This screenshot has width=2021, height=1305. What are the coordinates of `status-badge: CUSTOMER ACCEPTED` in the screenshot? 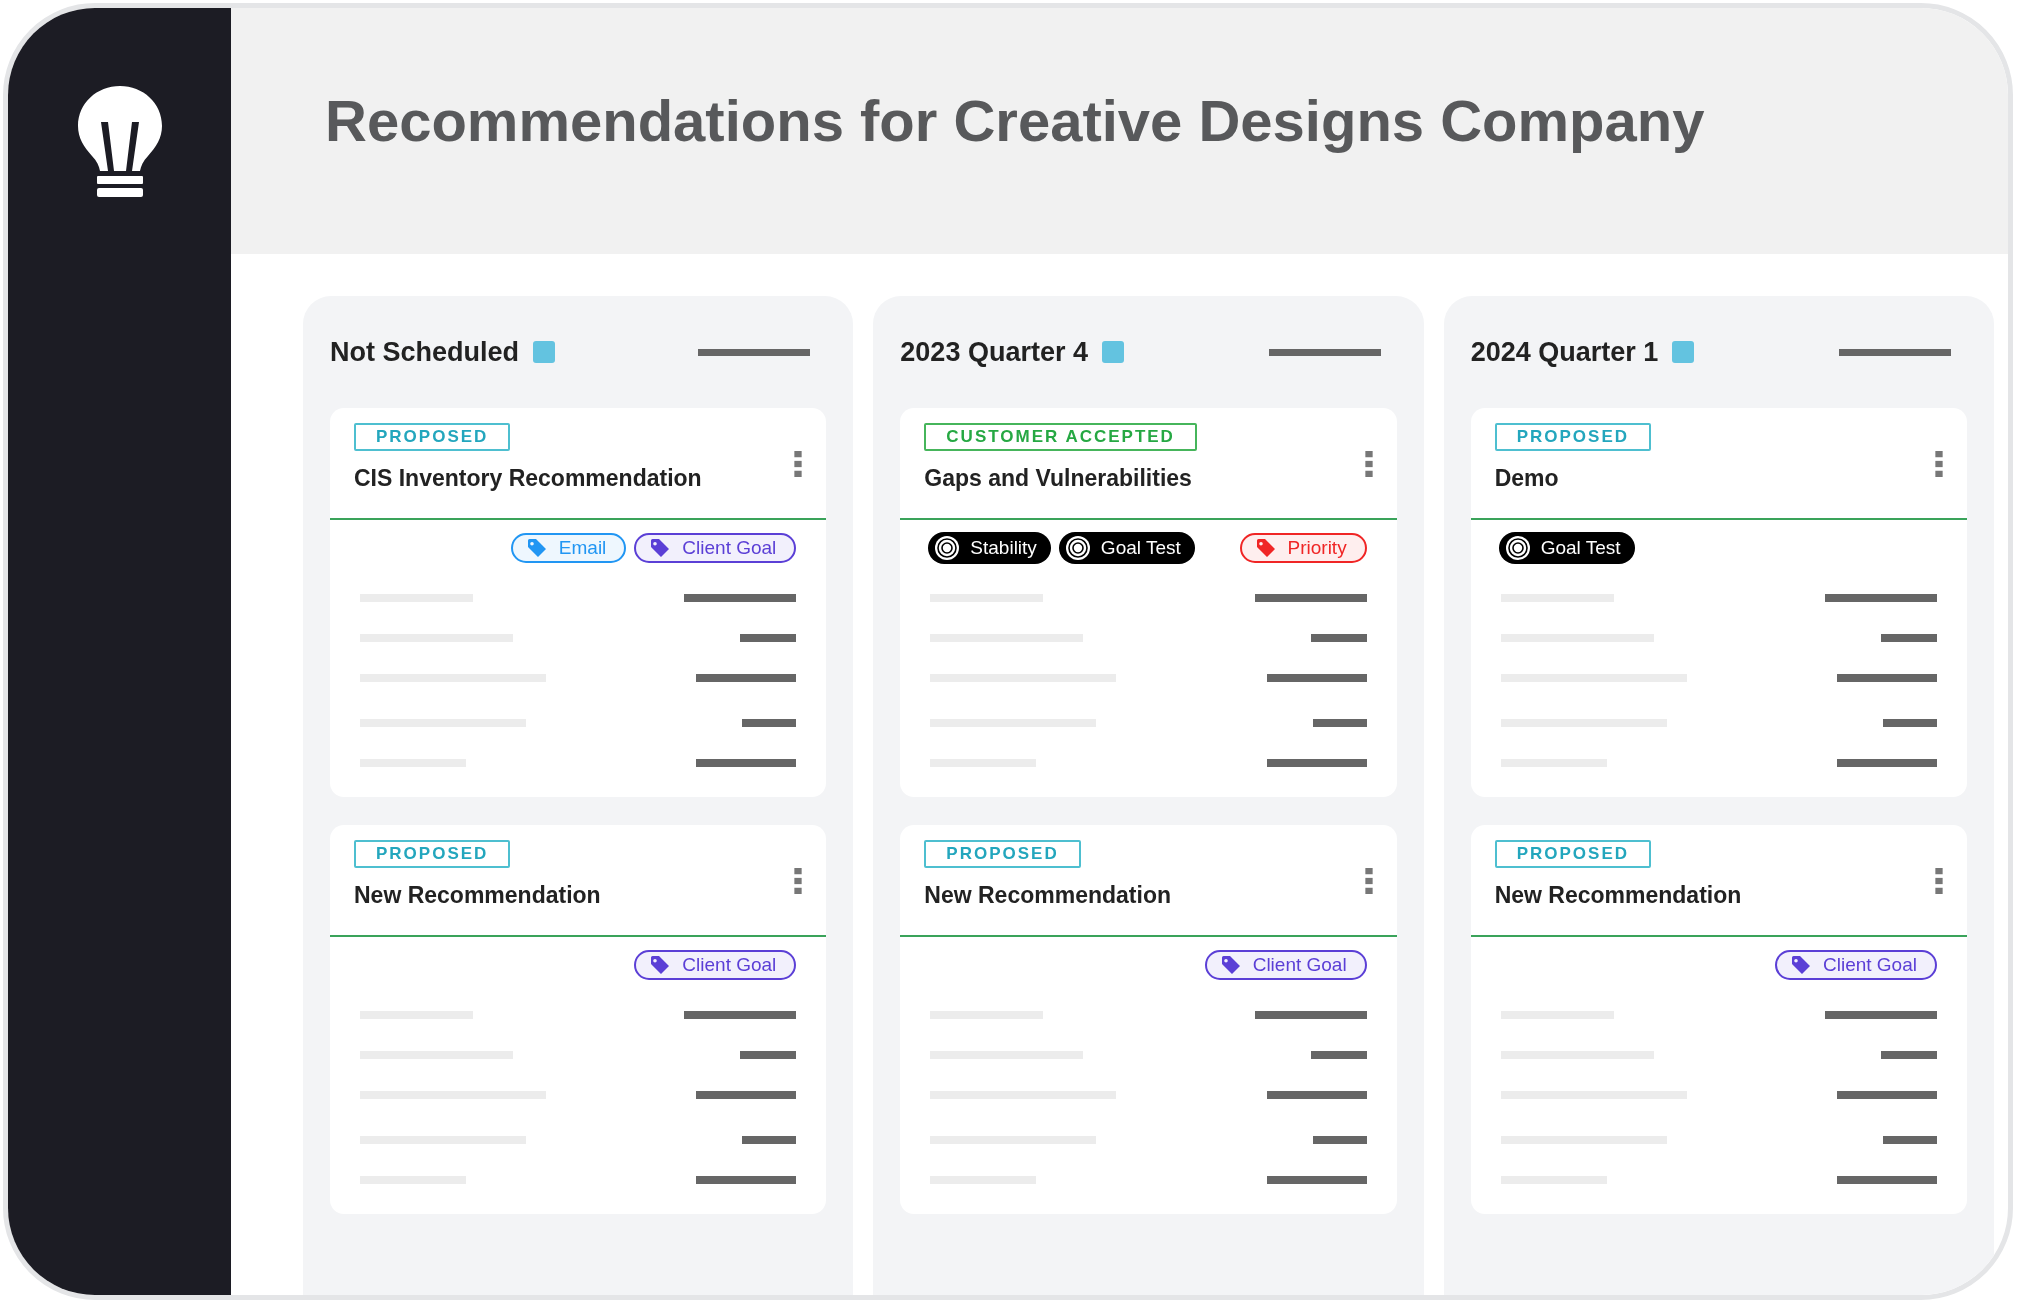 It's located at (1060, 437).